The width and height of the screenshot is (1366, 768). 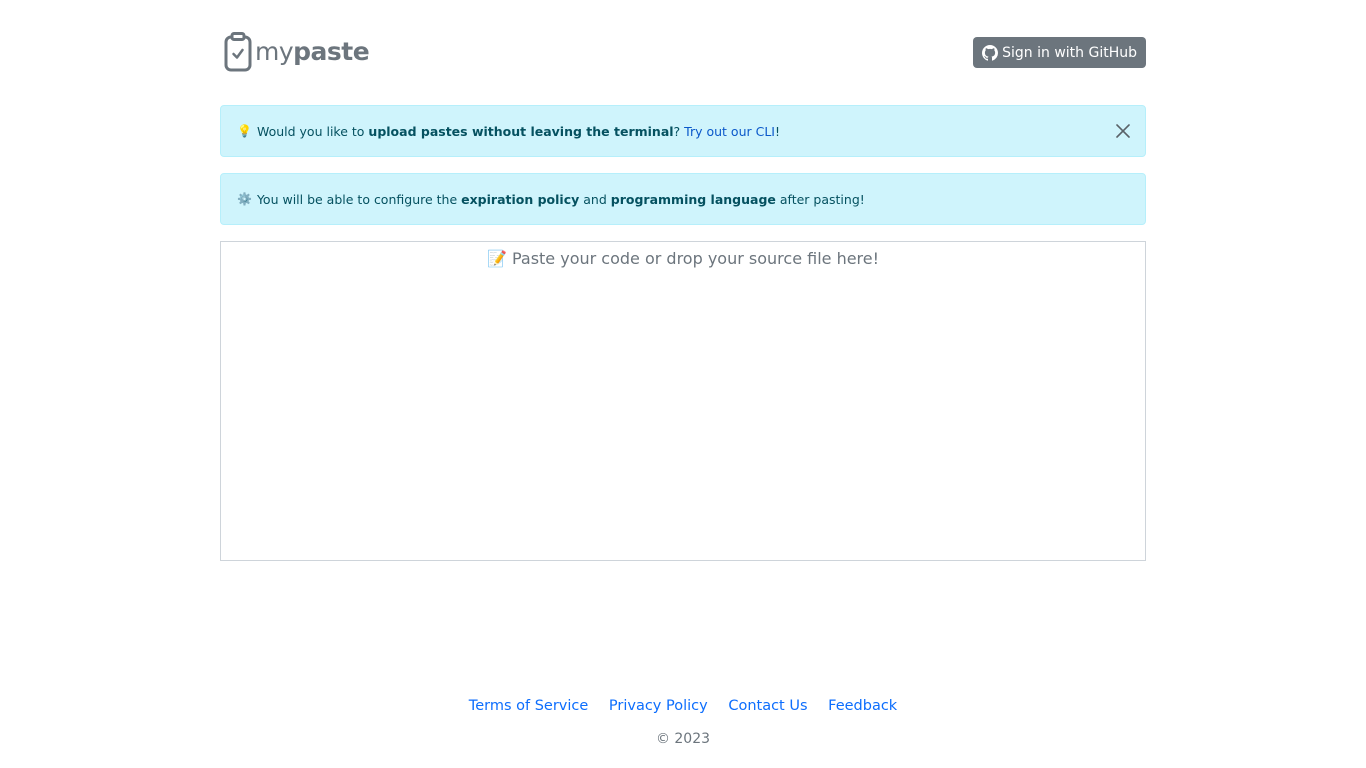 What do you see at coordinates (1069, 52) in the screenshot?
I see `sign-in-github-label: Sign in with GitHub` at bounding box center [1069, 52].